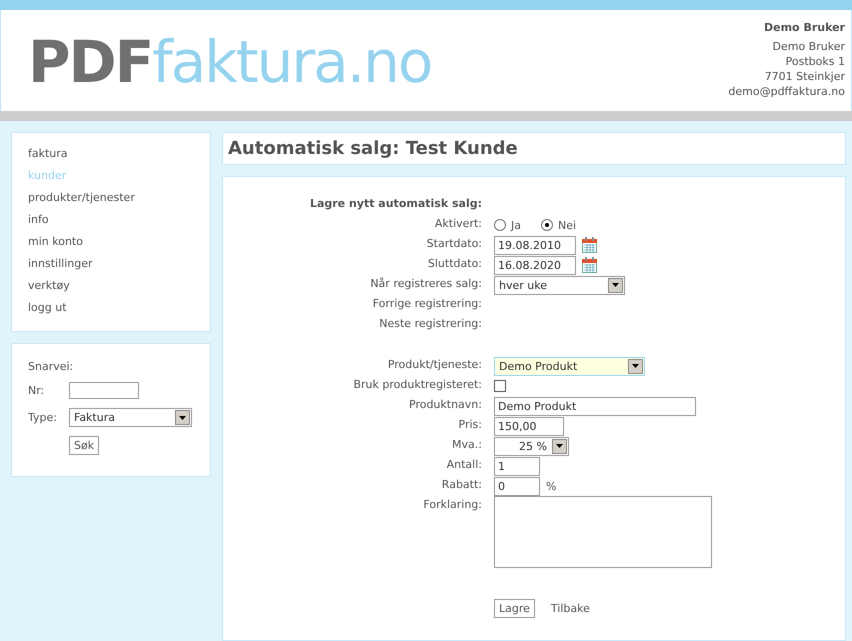 Image resolution: width=852 pixels, height=641 pixels. Describe the element at coordinates (786, 91) in the screenshot. I see `address-line: demo@pdffaktura.no` at that location.